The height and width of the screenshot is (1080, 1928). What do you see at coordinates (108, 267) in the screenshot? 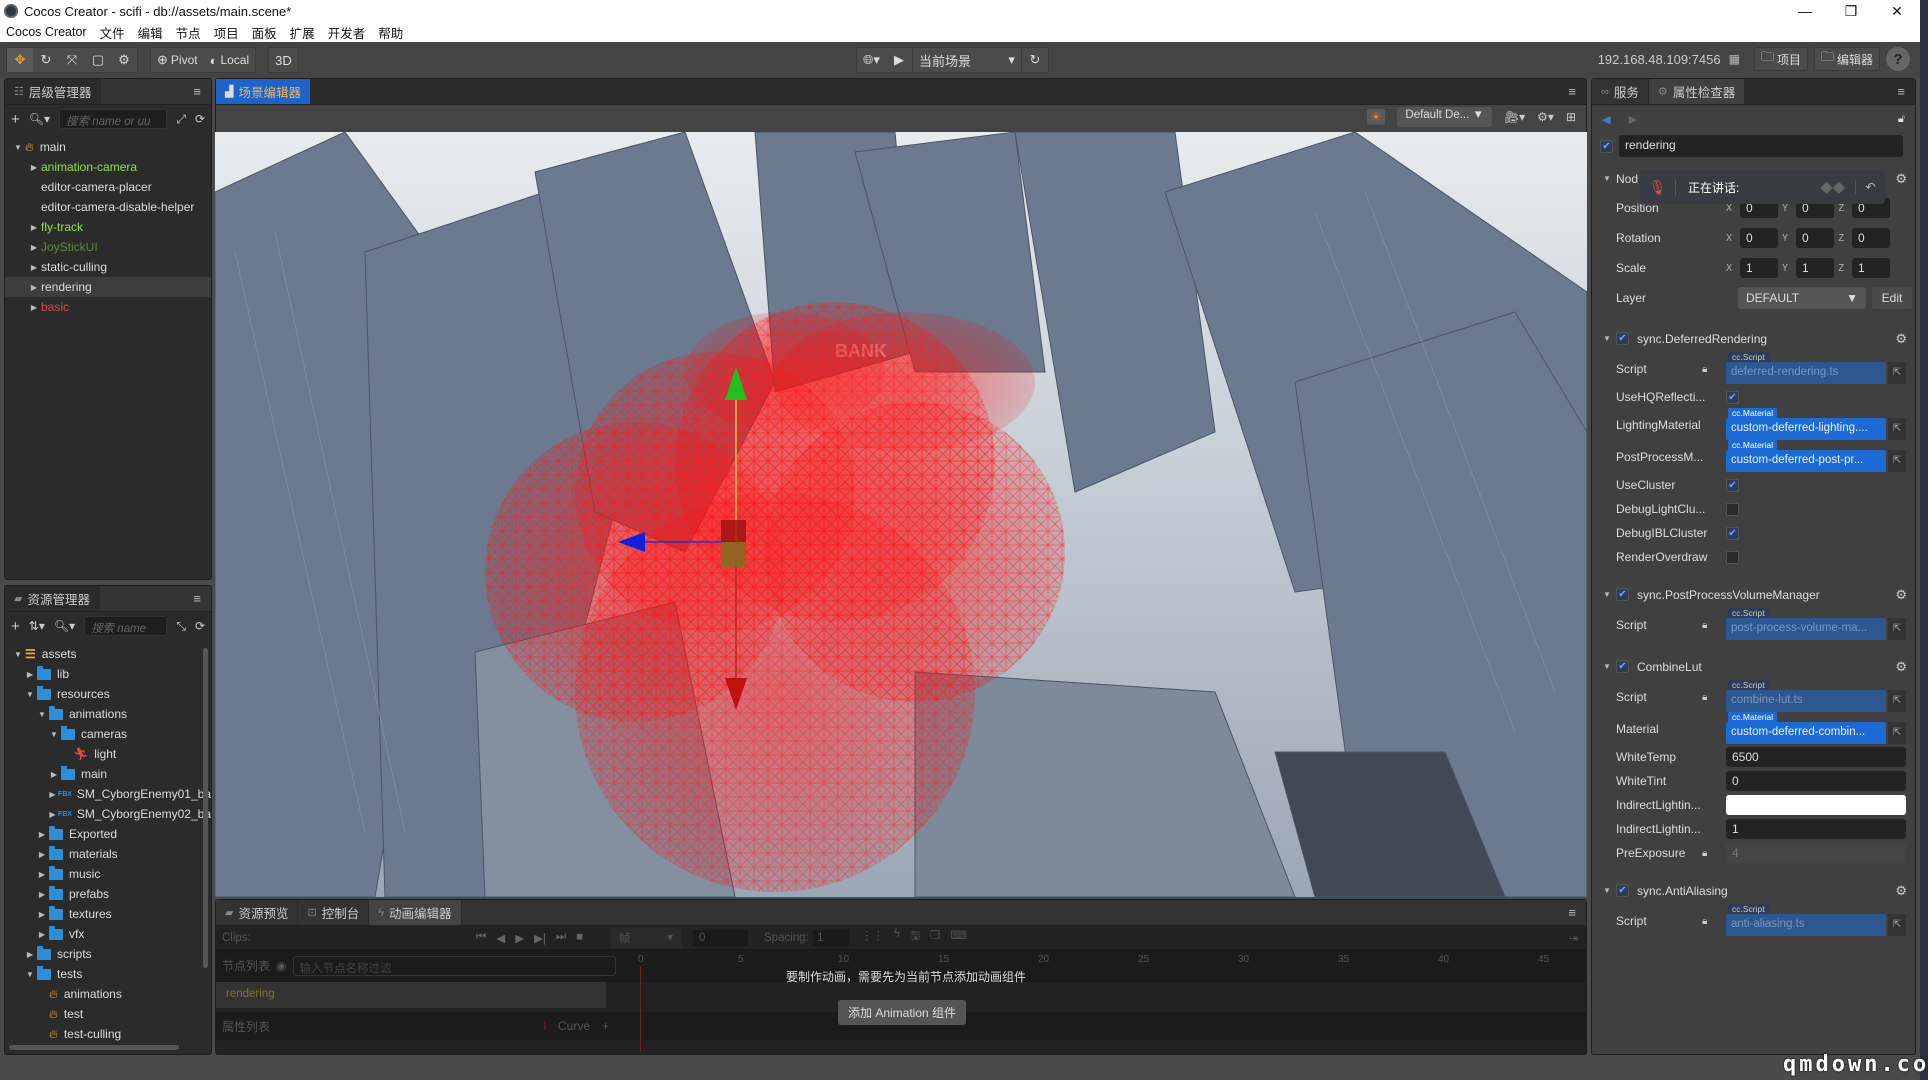
I see `hierarchy-node: ▶ static-culling` at bounding box center [108, 267].